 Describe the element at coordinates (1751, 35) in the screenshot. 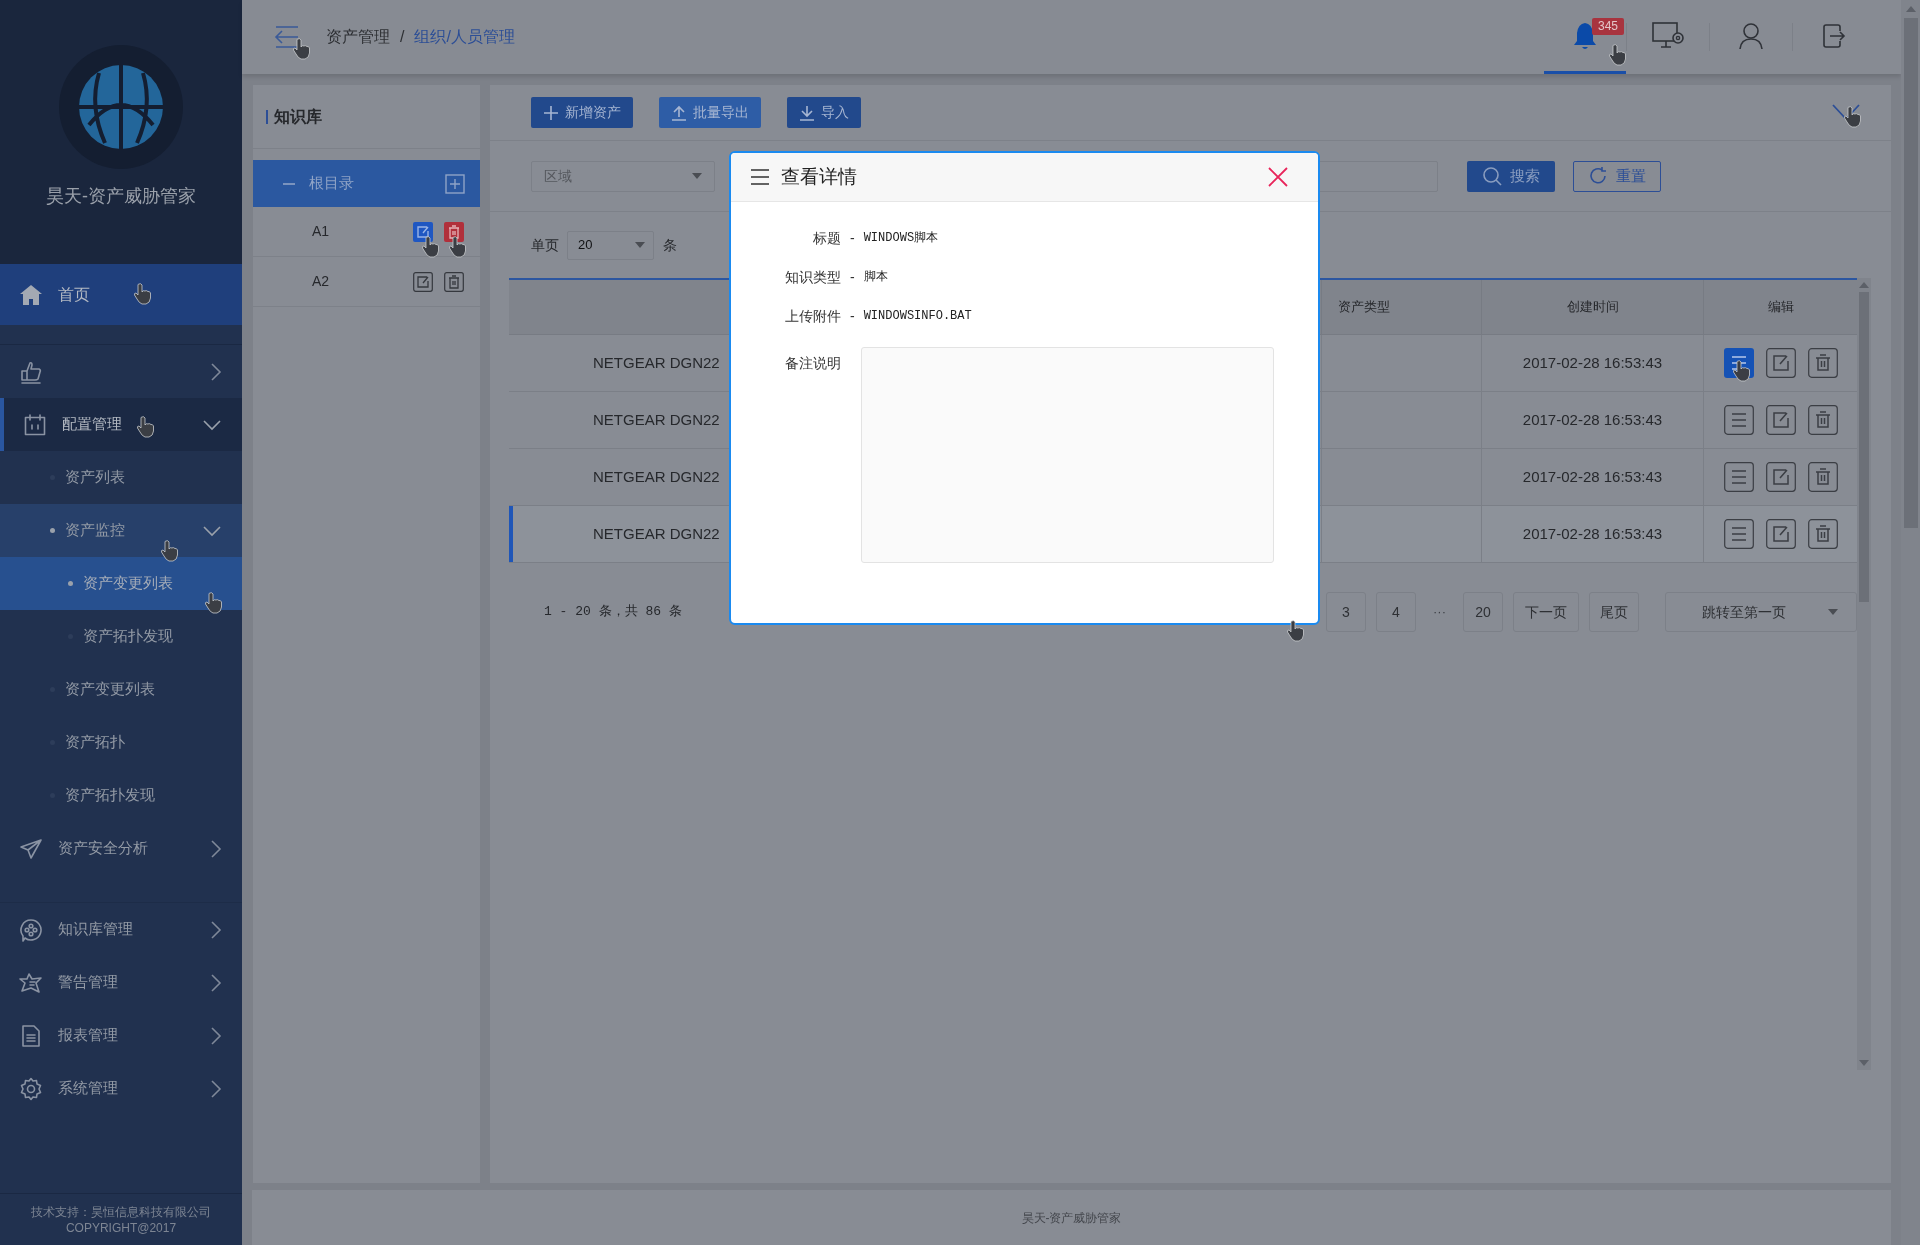

I see `user-icon` at that location.